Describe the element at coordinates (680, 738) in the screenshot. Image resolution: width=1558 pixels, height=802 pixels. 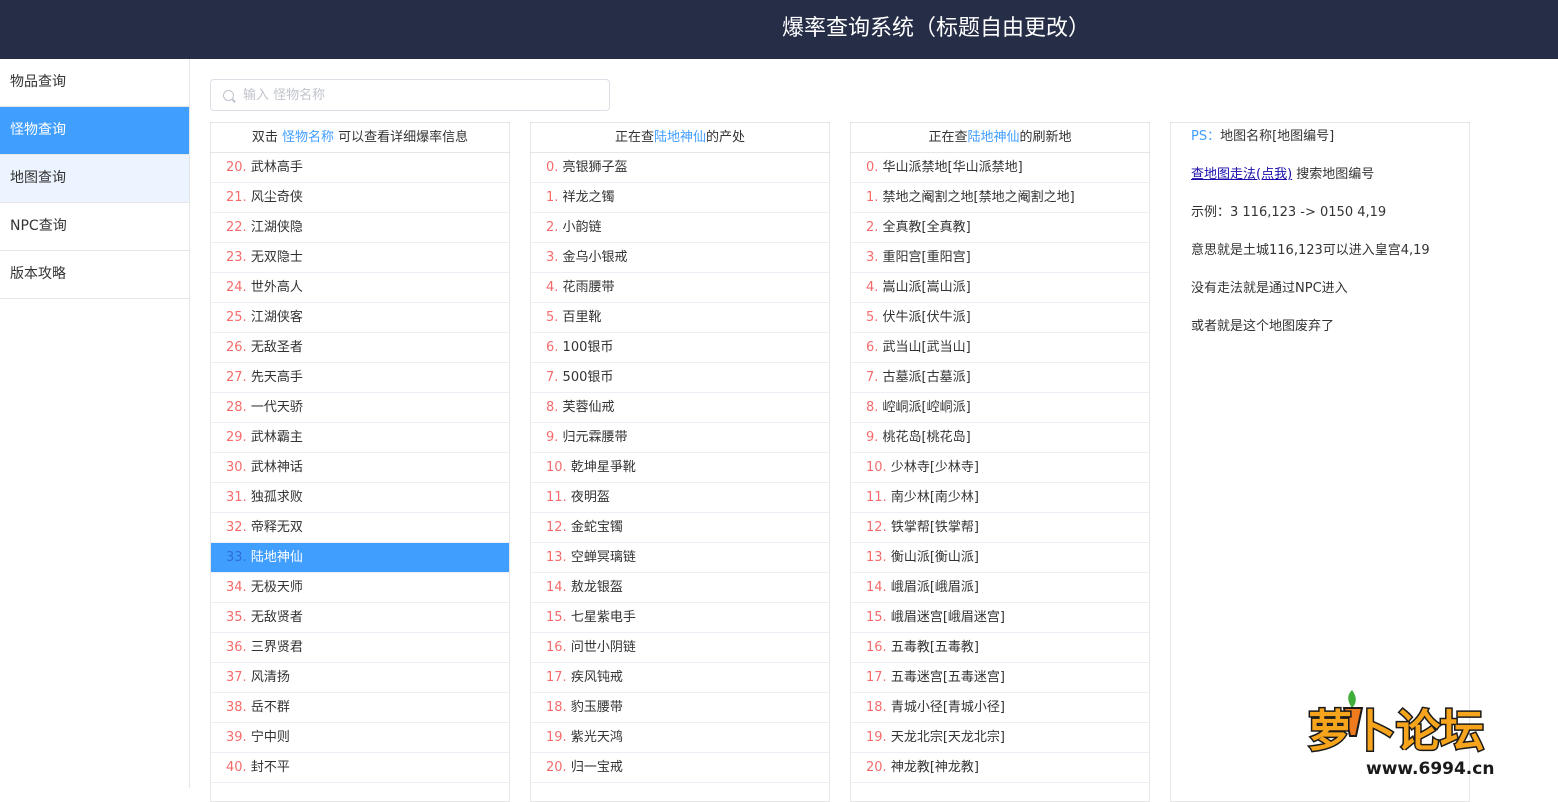
I see `drop-row: 19. 紫光天鸿` at that location.